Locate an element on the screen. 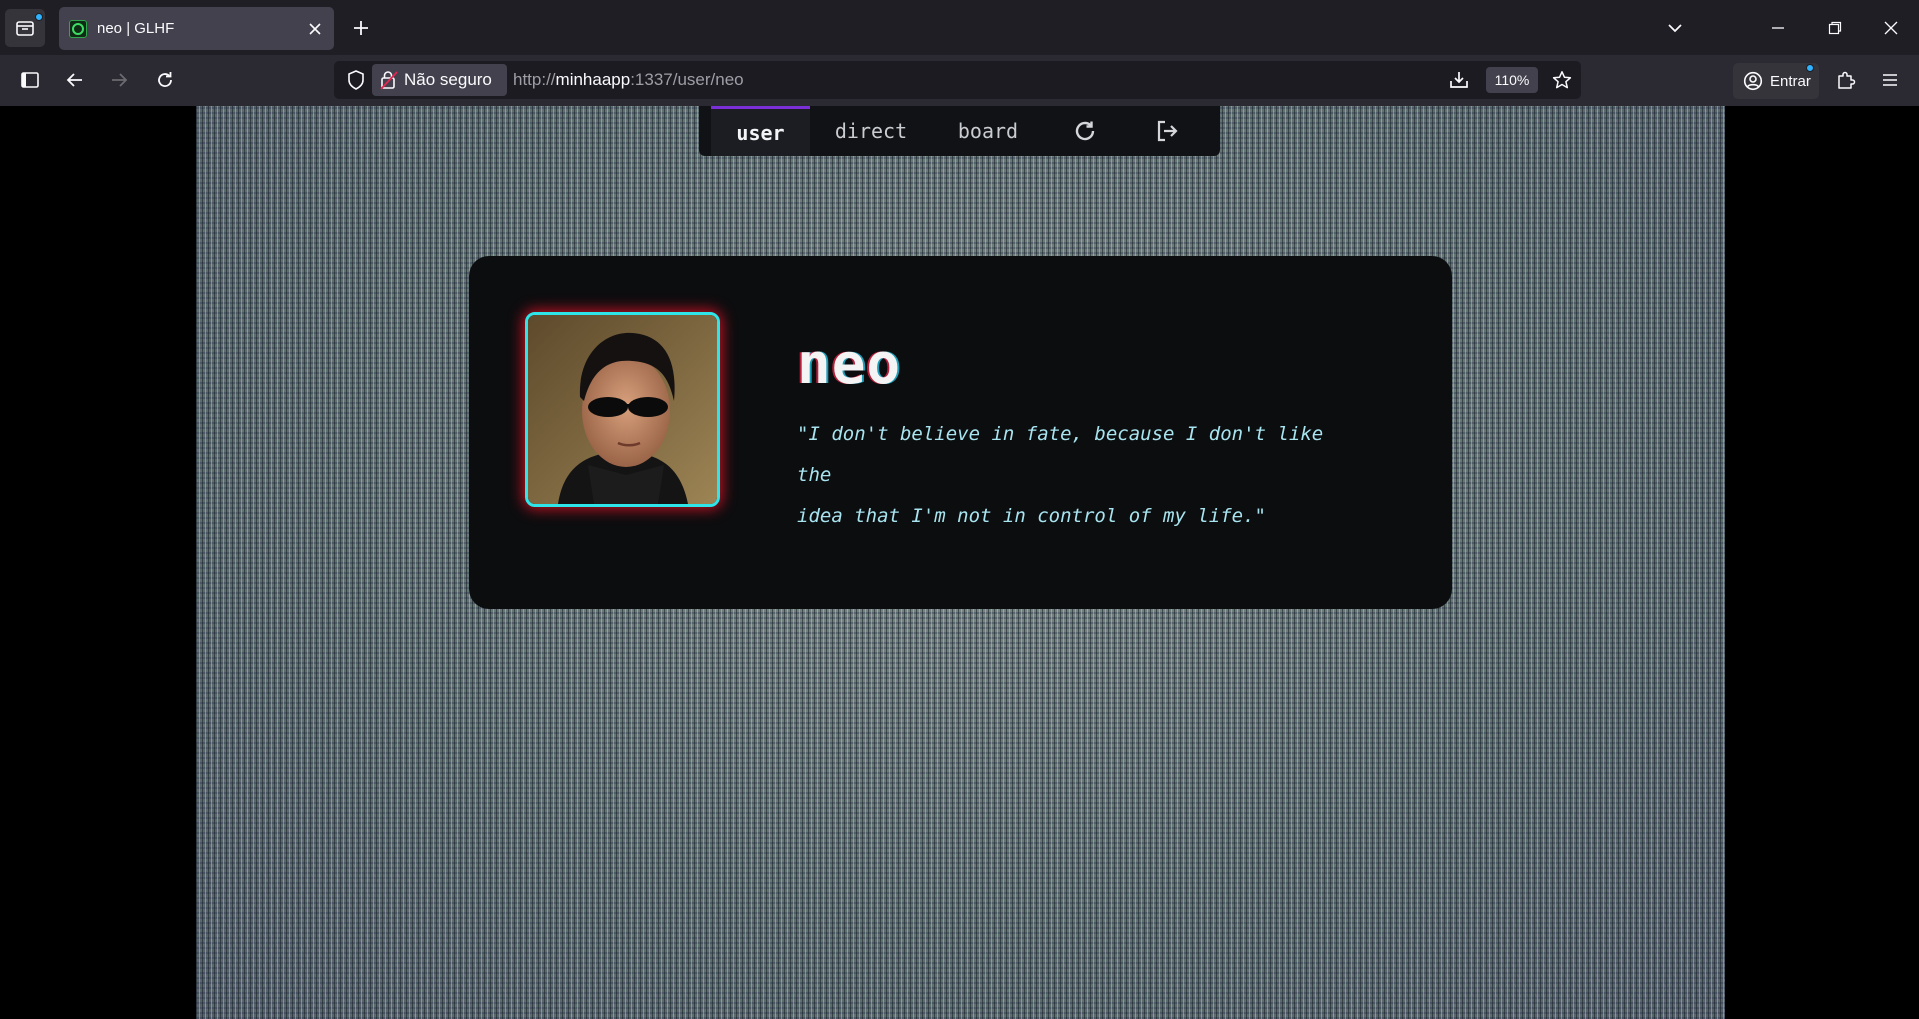 The height and width of the screenshot is (1019, 1919). url-scheme: http:// is located at coordinates (534, 79).